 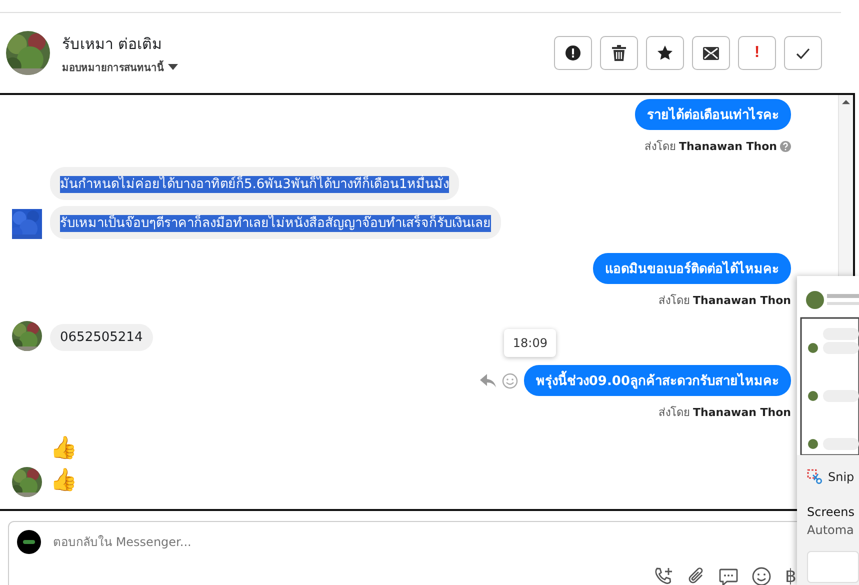 What do you see at coordinates (112, 44) in the screenshot?
I see `contact-name: รับเหมา ต่อเติม` at bounding box center [112, 44].